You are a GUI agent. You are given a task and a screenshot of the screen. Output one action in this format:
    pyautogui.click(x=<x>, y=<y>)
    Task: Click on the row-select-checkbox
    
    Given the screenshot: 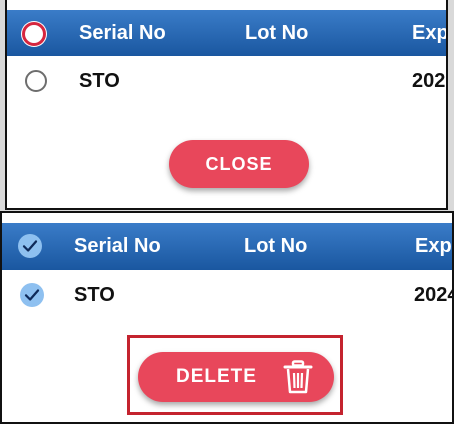 What is the action you would take?
    pyautogui.click(x=32, y=295)
    